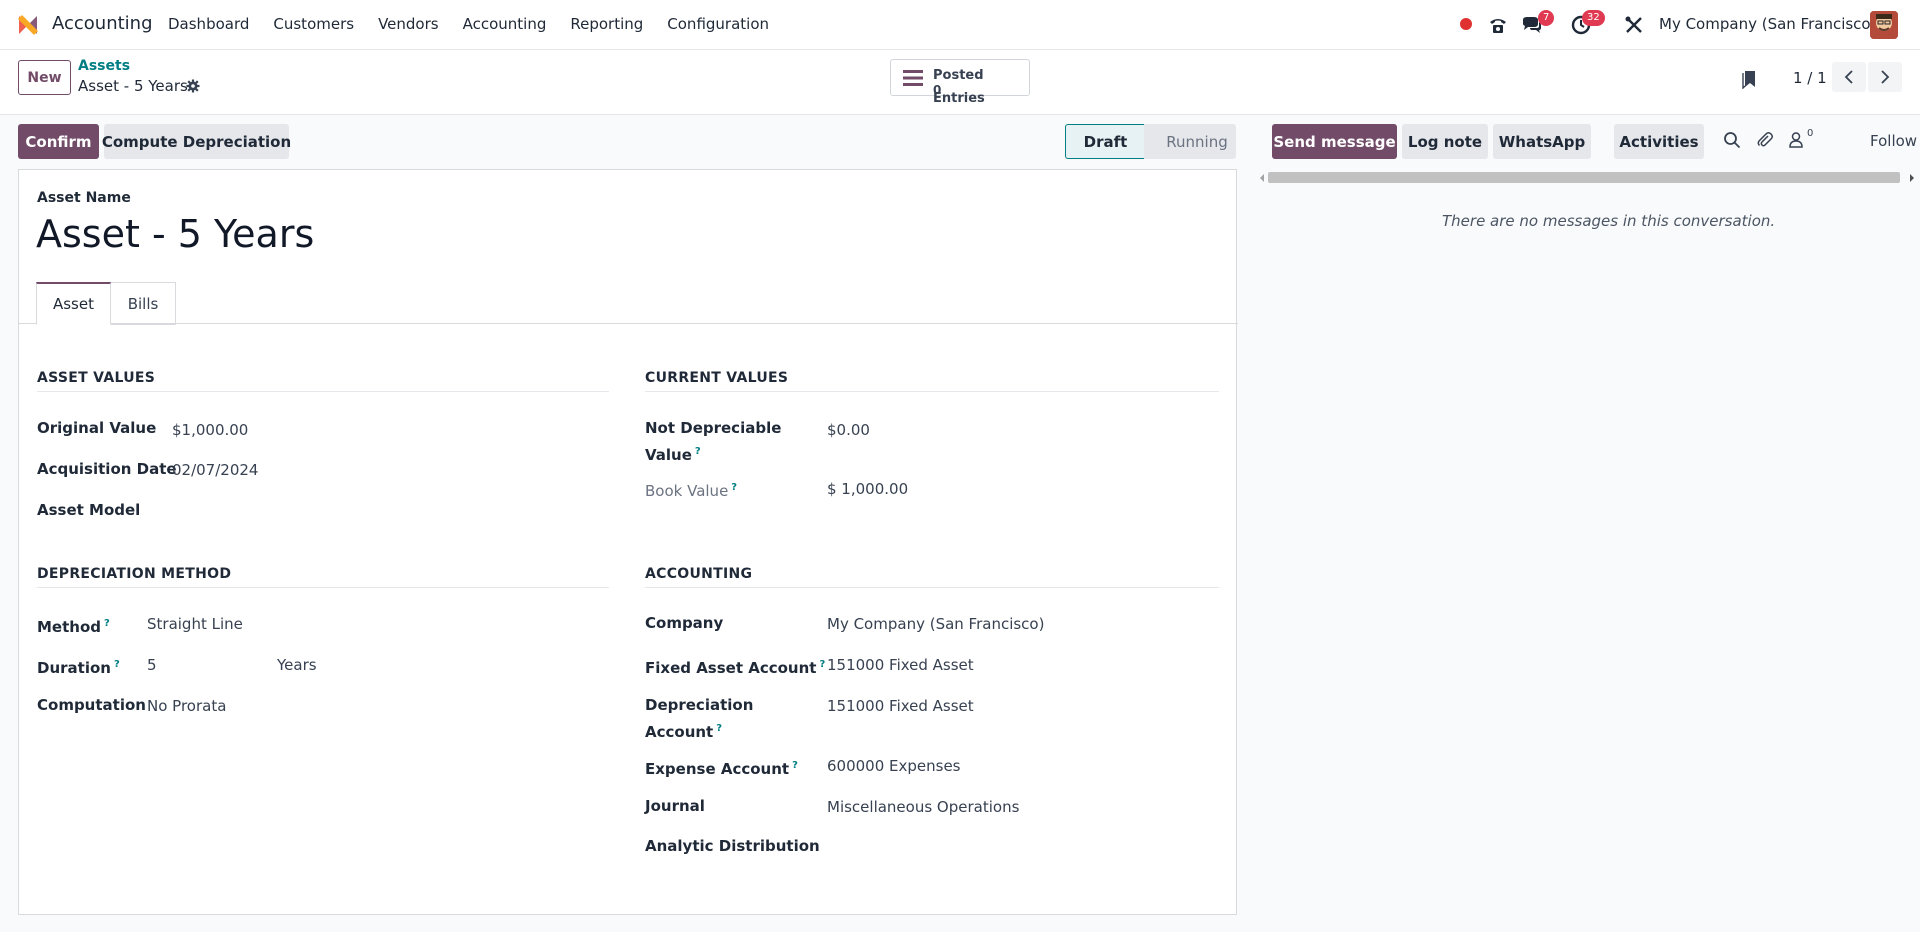 The image size is (1920, 932). Describe the element at coordinates (1445, 141) in the screenshot. I see `log-note-button: Log note` at that location.